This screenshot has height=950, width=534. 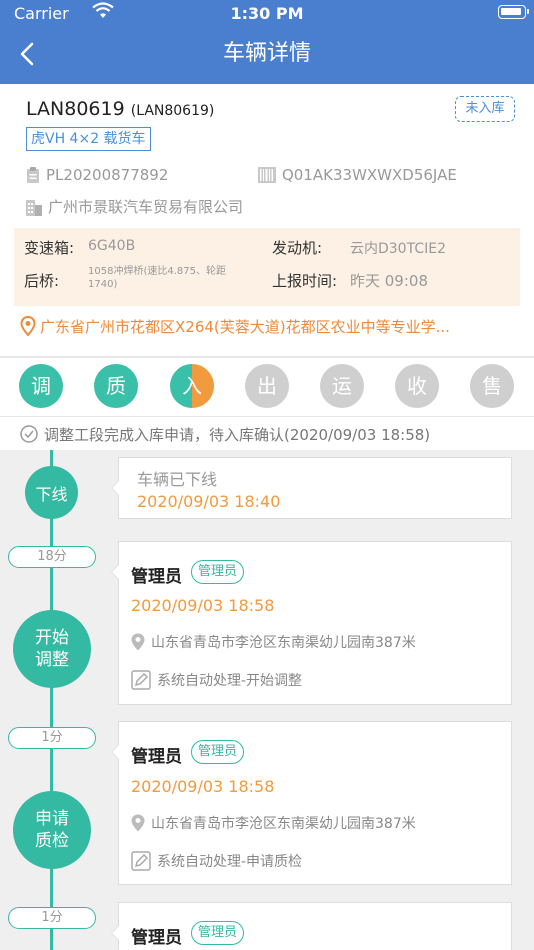 What do you see at coordinates (305, 281) in the screenshot?
I see `report-time-label: 上报时间:` at bounding box center [305, 281].